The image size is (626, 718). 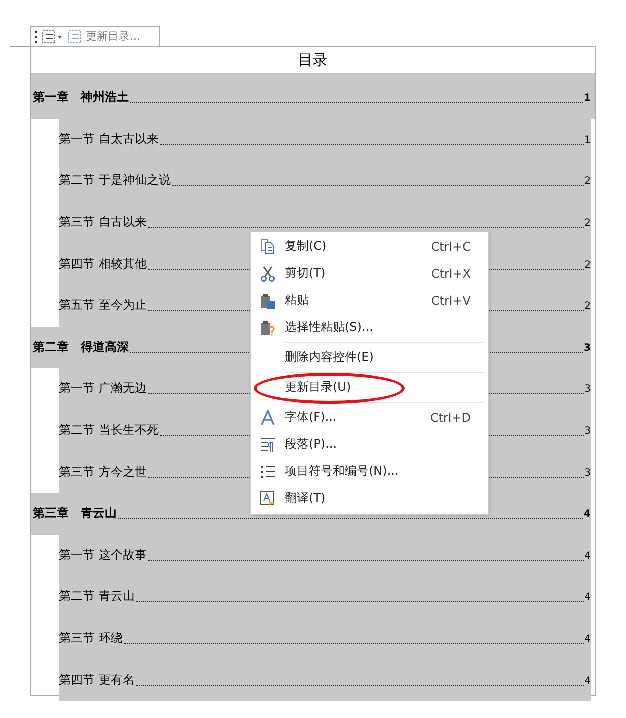 I want to click on toc-entry-title: 第四节 更有名, so click(x=97, y=680).